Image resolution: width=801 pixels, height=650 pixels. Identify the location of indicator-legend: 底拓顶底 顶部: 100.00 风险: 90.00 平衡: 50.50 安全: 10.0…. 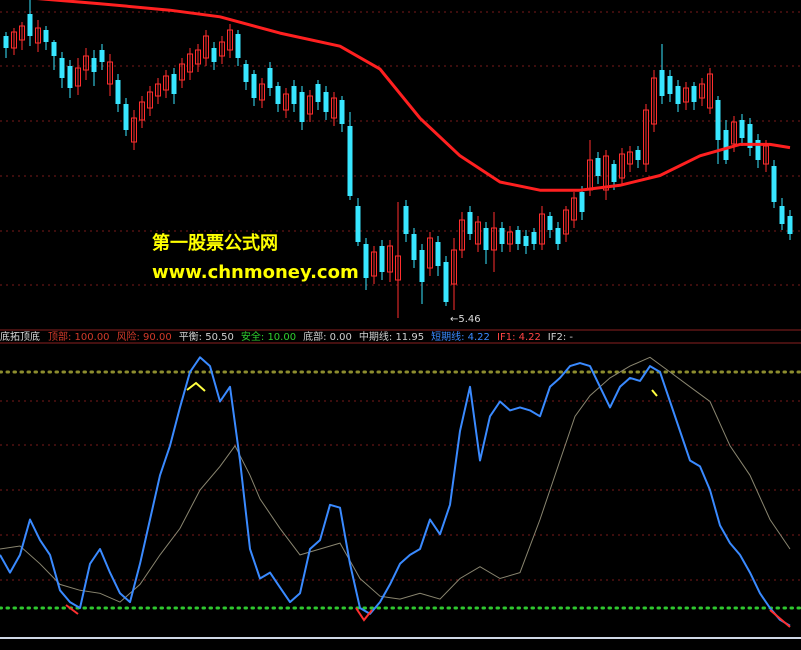
(286, 336).